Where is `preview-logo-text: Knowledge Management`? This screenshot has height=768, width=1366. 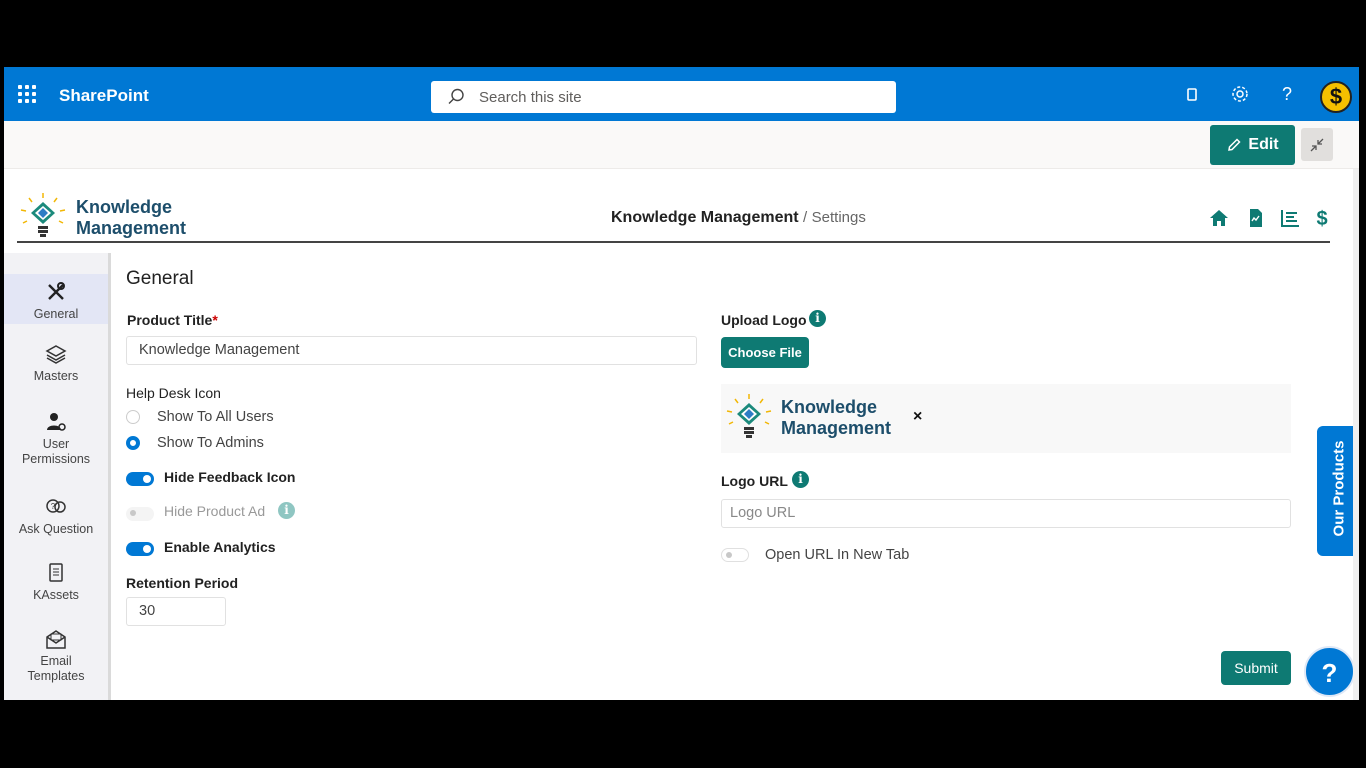 preview-logo-text: Knowledge Management is located at coordinates (836, 418).